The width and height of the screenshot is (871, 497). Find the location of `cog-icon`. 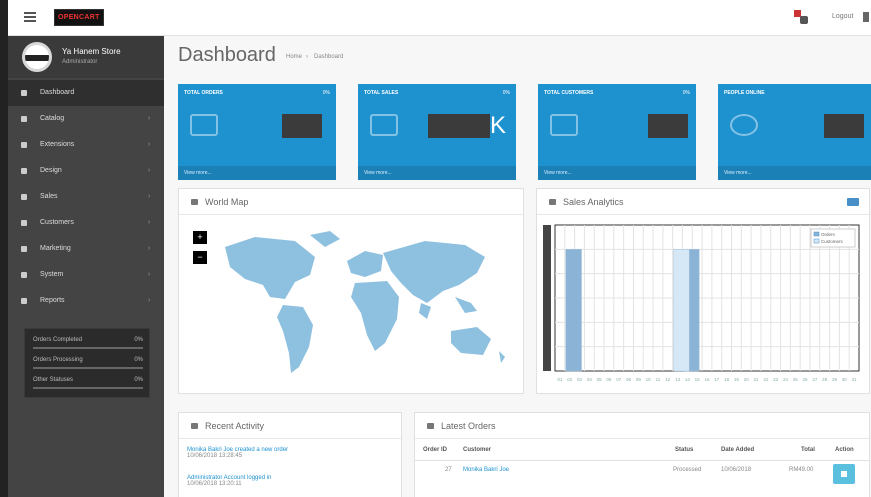

cog-icon is located at coordinates (24, 275).